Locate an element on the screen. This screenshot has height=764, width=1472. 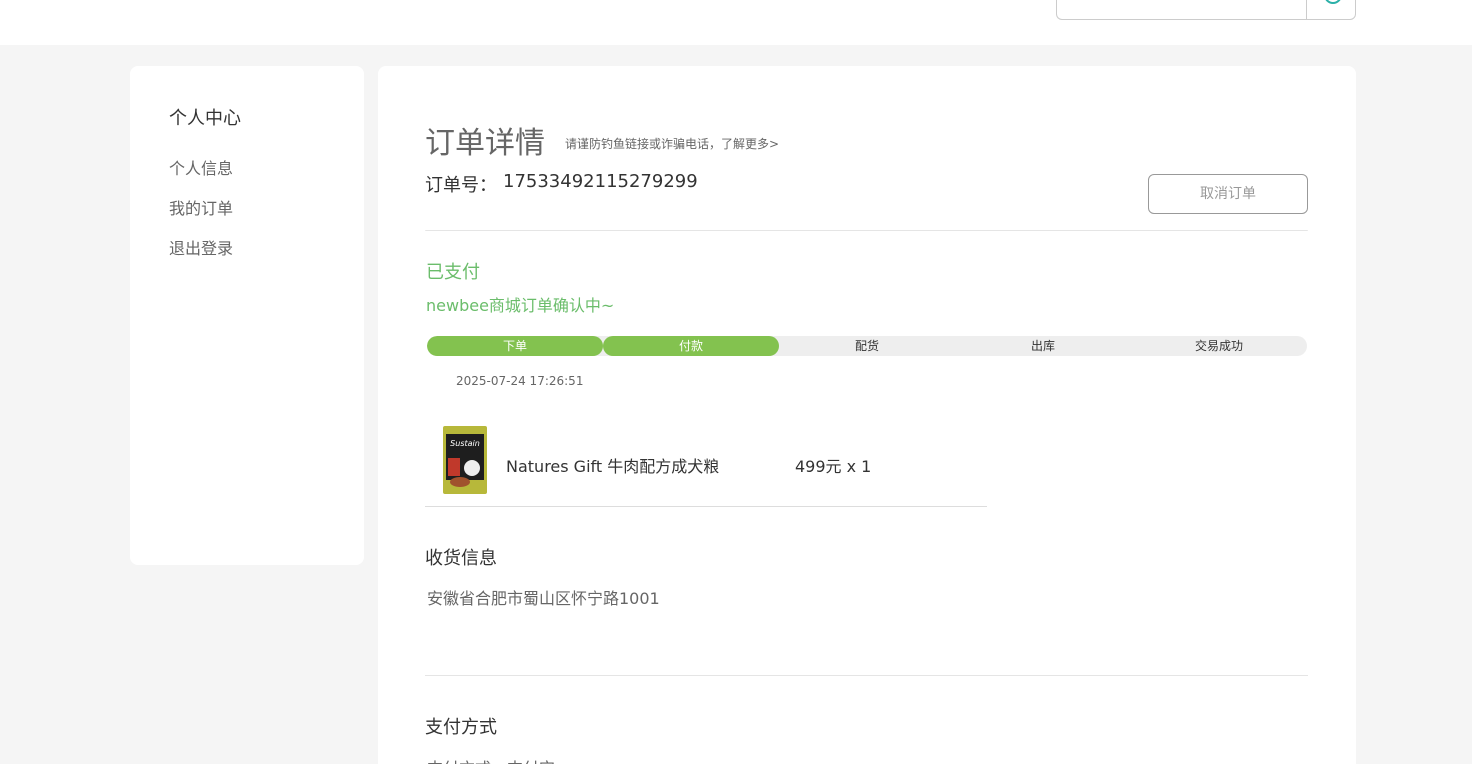
dog-food-bag-image: Sustain is located at coordinates (465, 460).